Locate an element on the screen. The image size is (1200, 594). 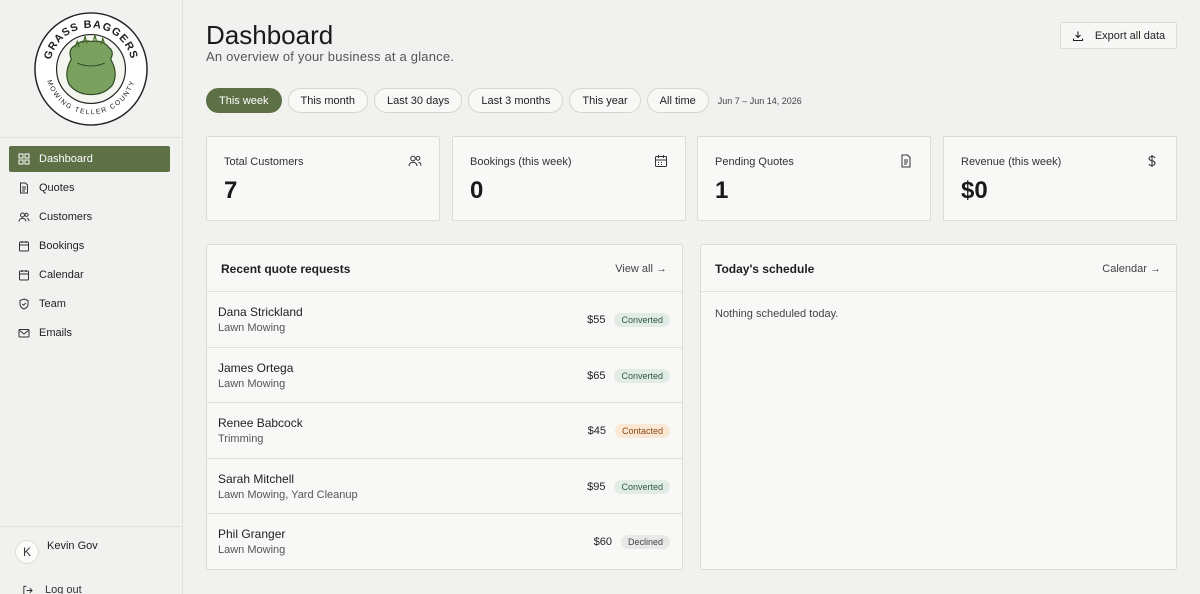
quote-meta: $45 Contacted is located at coordinates (629, 431).